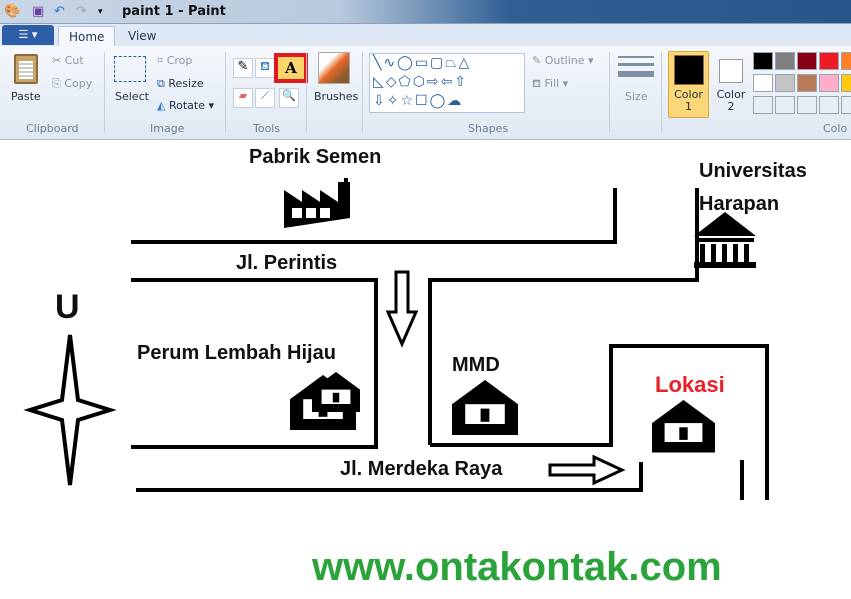  Describe the element at coordinates (731, 84) in the screenshot. I see `color2-button: Color 2` at that location.